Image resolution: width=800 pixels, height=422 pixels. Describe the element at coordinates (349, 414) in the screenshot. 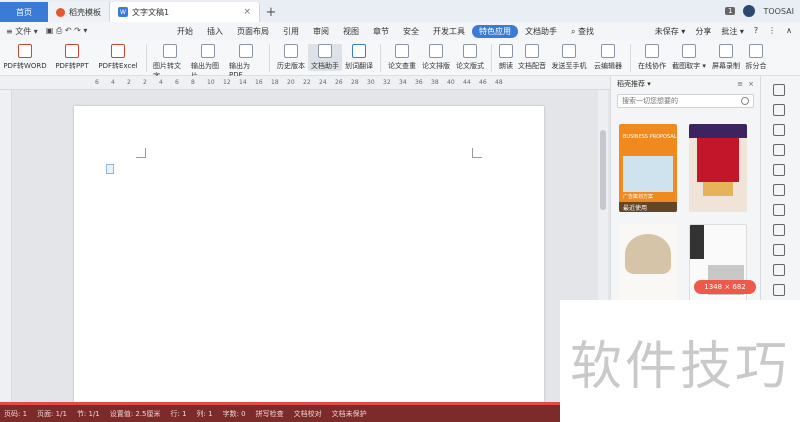

I see `status-protection: 文档未保护` at that location.